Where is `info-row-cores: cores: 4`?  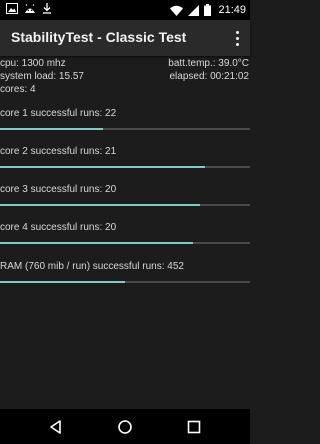
info-row-cores: cores: 4 is located at coordinates (125, 90).